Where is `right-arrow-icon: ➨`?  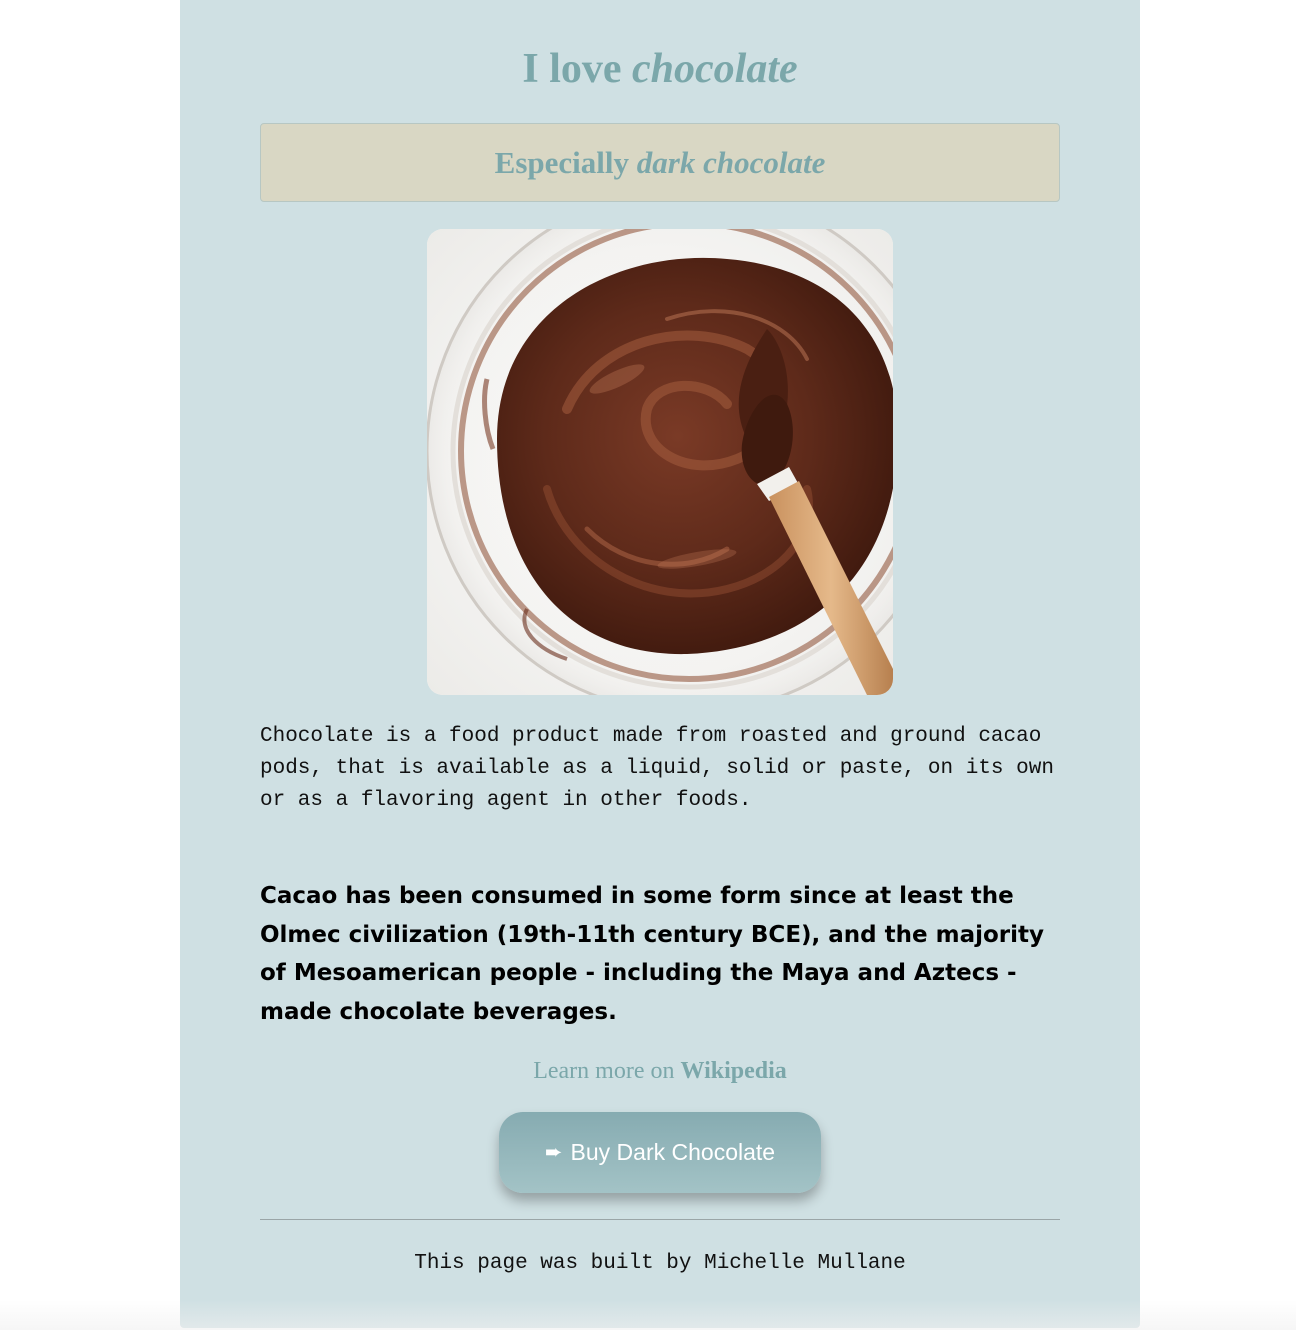
right-arrow-icon: ➨ is located at coordinates (553, 1152).